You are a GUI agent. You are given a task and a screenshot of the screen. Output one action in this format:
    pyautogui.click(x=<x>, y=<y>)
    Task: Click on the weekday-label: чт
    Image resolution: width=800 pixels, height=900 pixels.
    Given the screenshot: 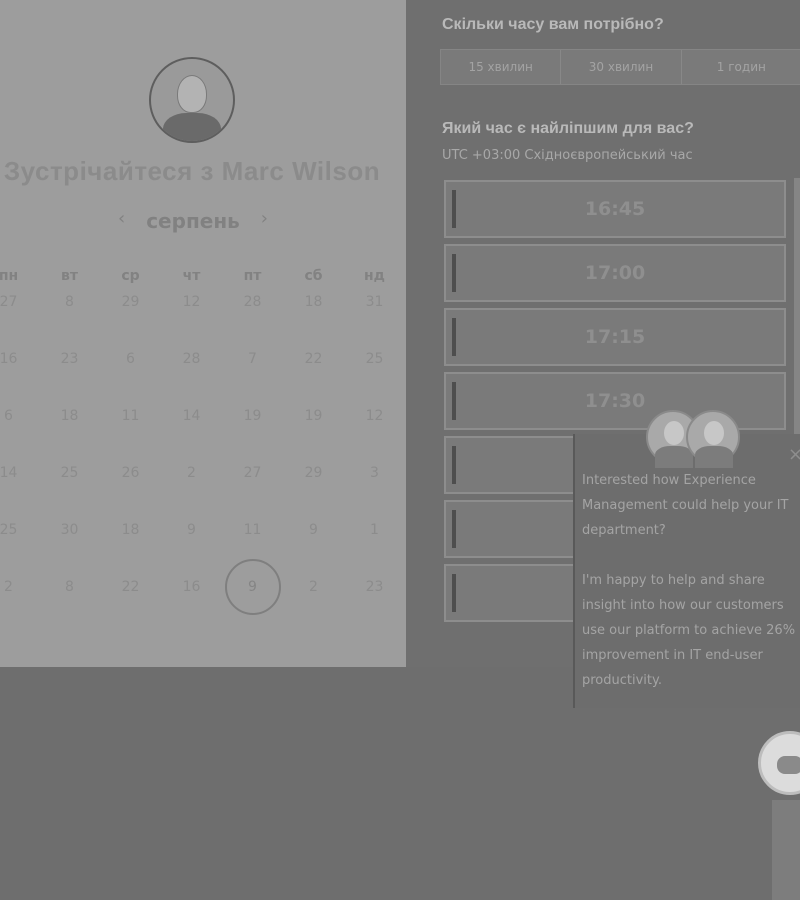 What is the action you would take?
    pyautogui.click(x=191, y=276)
    